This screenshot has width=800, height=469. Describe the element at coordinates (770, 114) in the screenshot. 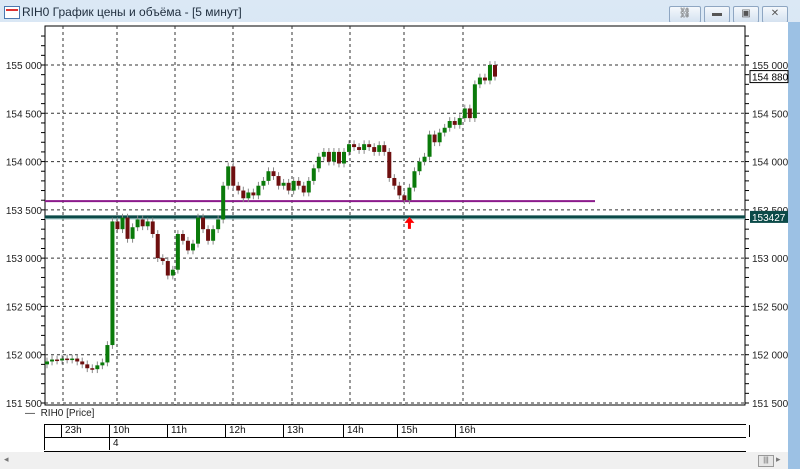

I see `right-axis-tick-label: 154 500` at that location.